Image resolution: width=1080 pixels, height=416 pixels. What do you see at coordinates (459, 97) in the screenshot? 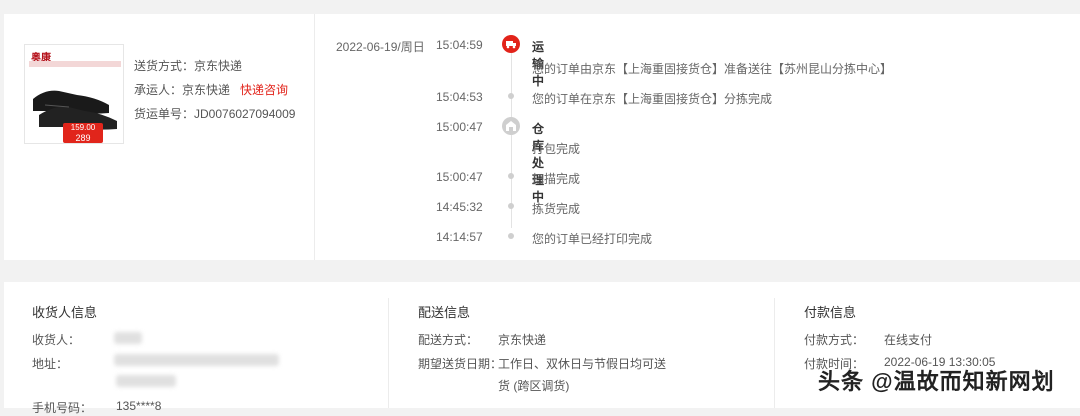
I see `event-time: 15:04:53` at bounding box center [459, 97].